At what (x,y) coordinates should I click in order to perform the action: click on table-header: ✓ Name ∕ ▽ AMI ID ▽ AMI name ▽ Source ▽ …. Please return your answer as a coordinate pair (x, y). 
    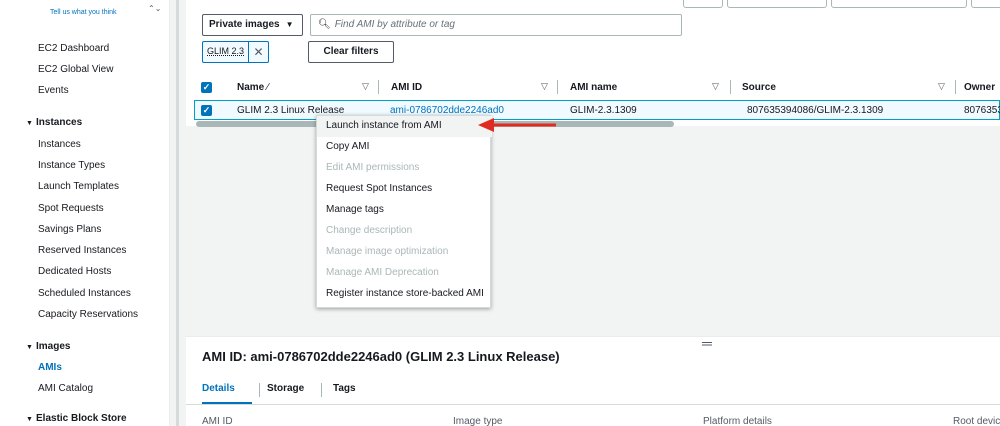
    Looking at the image, I should click on (597, 88).